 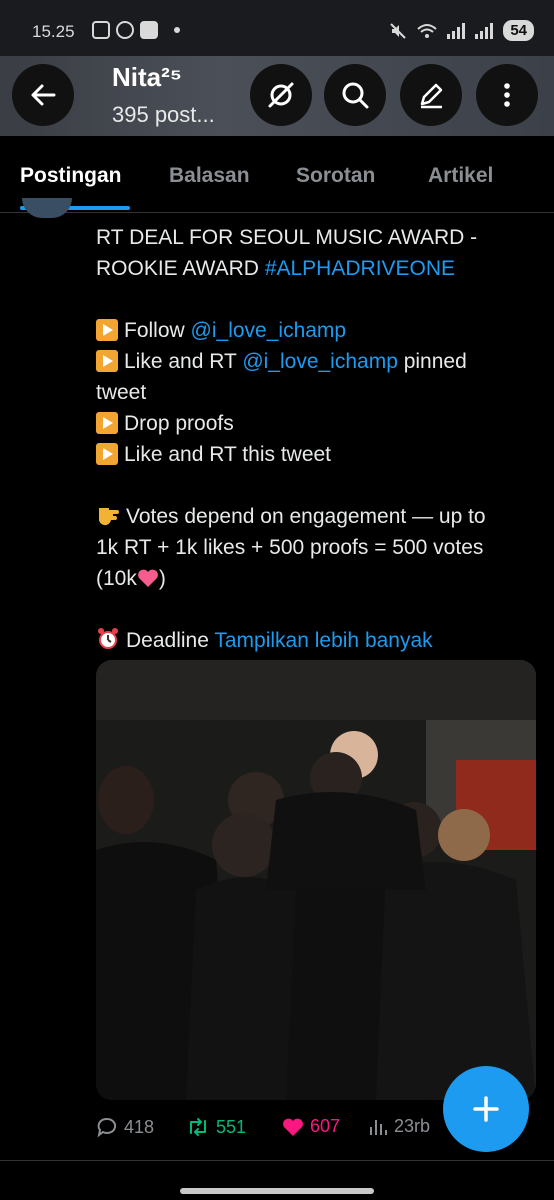 I want to click on search-button, so click(x=355, y=95).